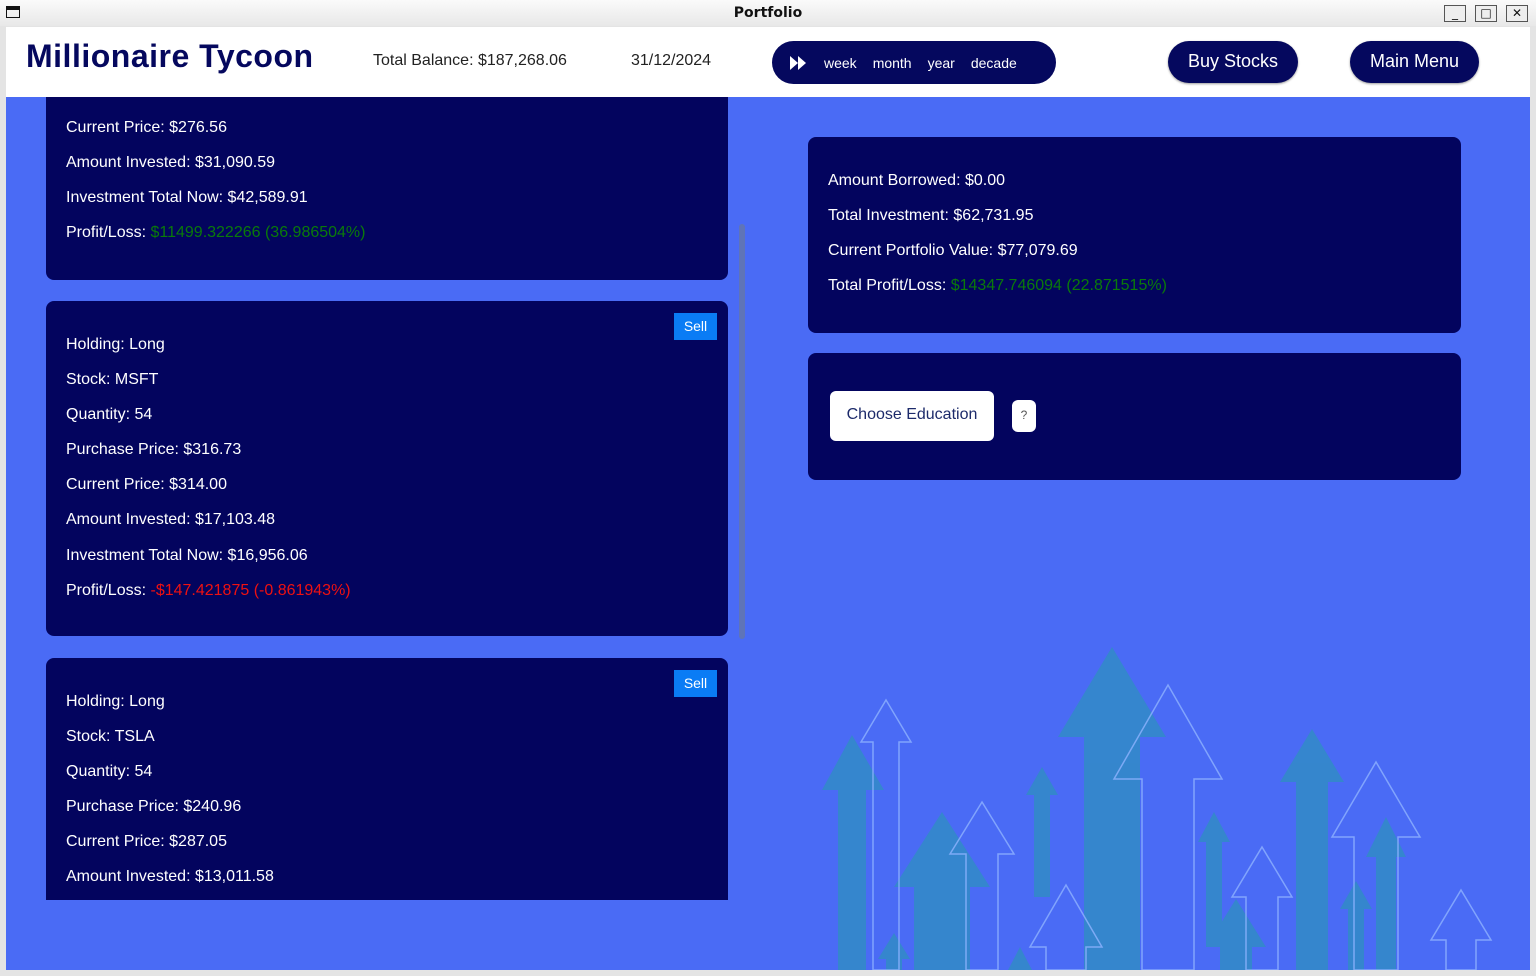  What do you see at coordinates (154, 449) in the screenshot?
I see `purchase-price: Purchase Price: $316.73` at bounding box center [154, 449].